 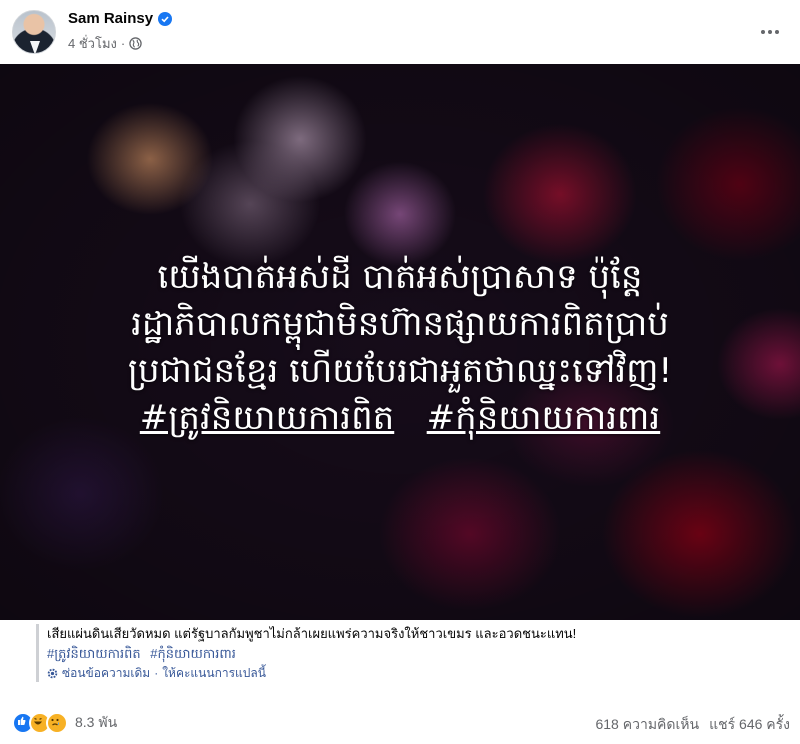 I want to click on post-meta: 4 ชั่วโมง ·, so click(x=105, y=43).